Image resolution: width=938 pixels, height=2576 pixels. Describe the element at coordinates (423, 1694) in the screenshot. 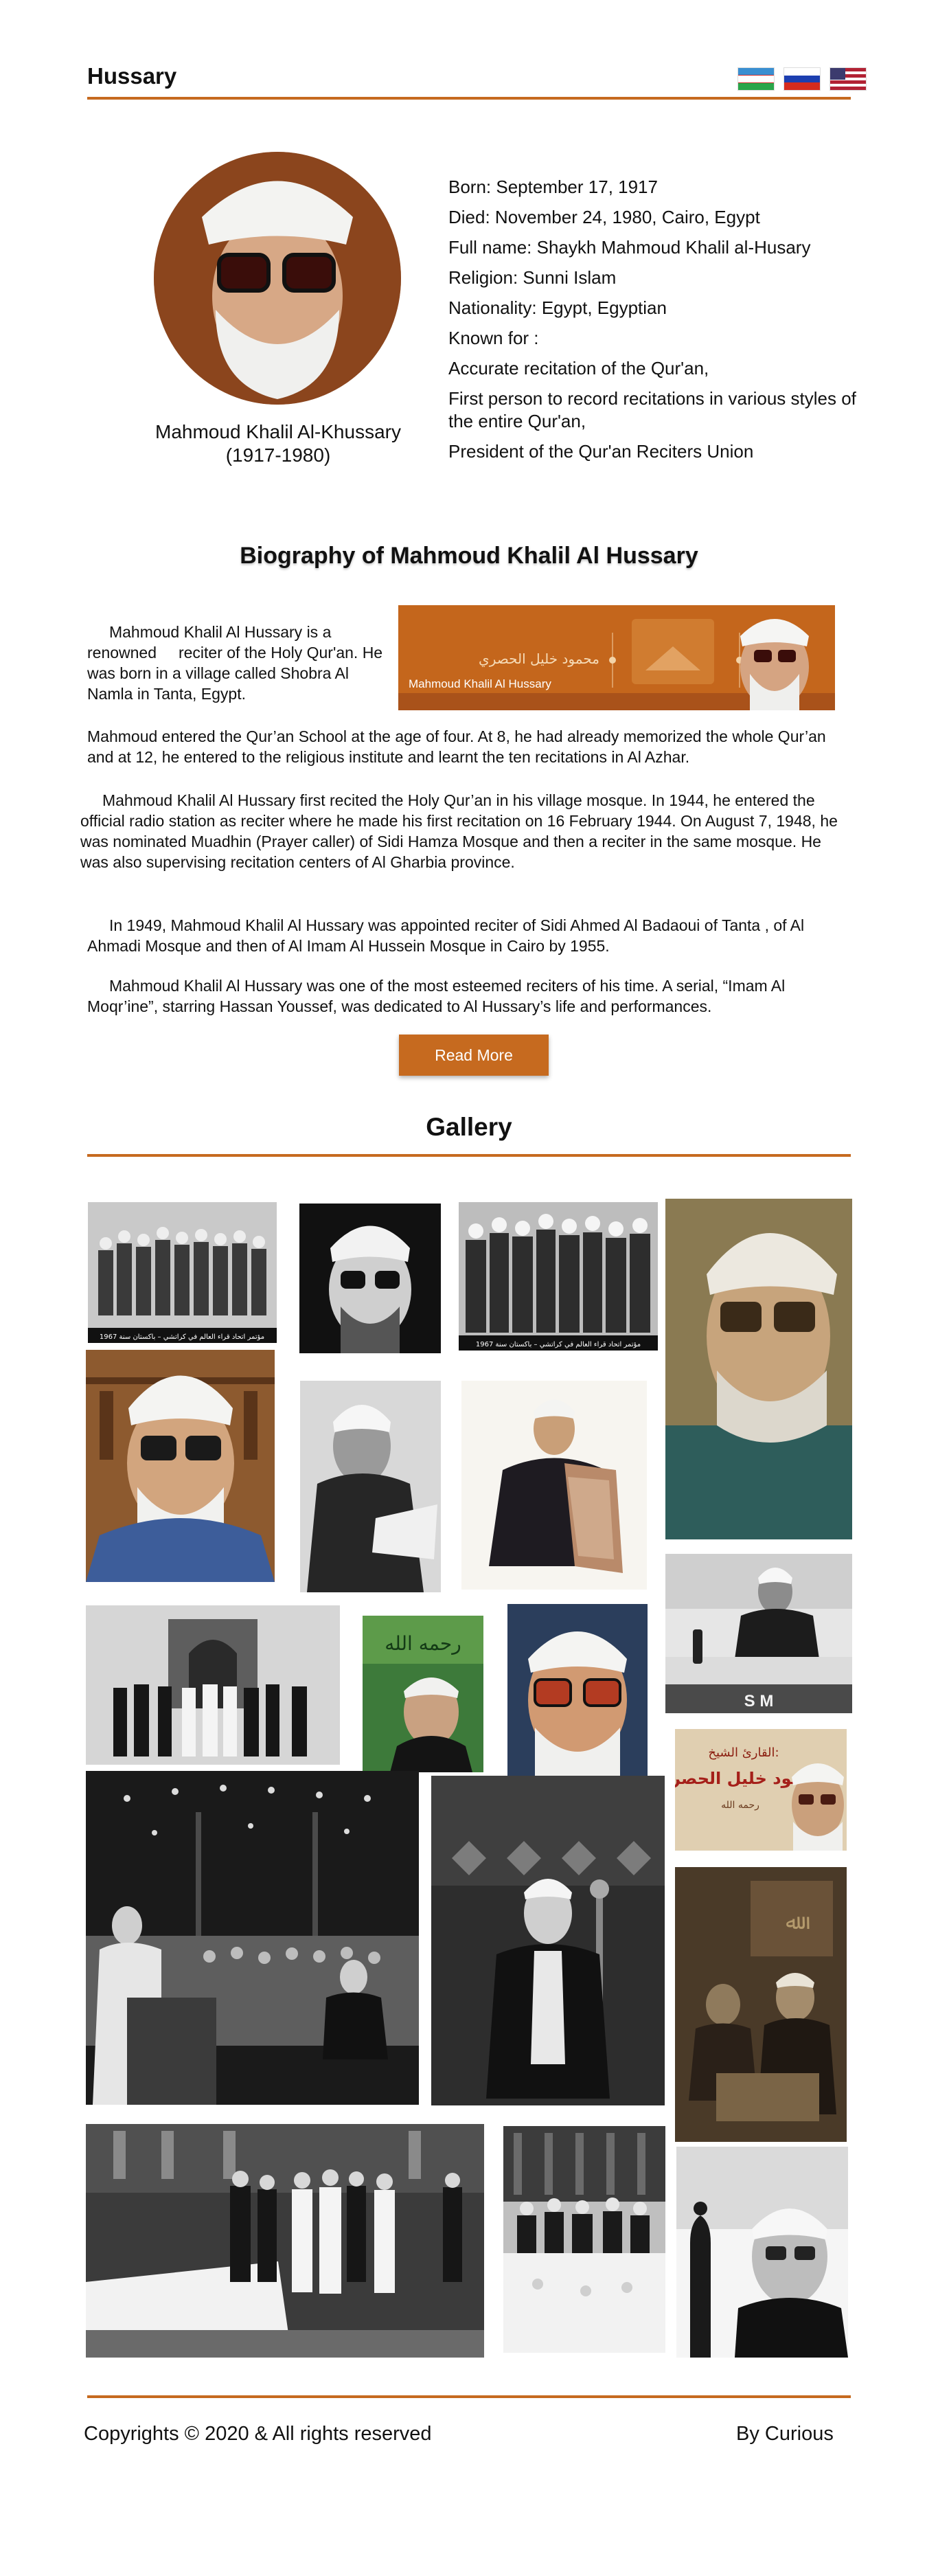

I see `gallery-photo: رحمه الله` at that location.